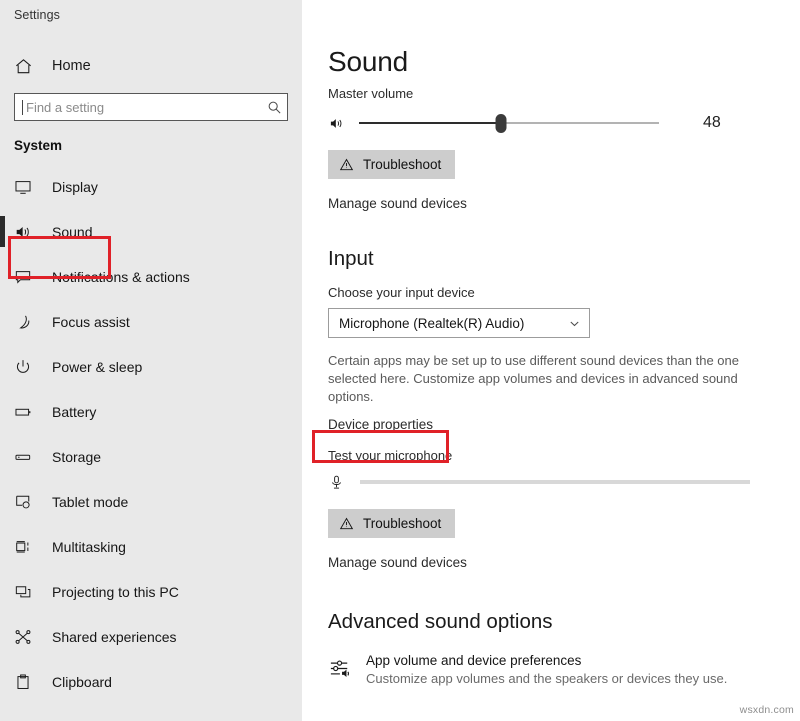 The height and width of the screenshot is (721, 800). Describe the element at coordinates (371, 93) in the screenshot. I see `master-volume-label: Master volume` at that location.